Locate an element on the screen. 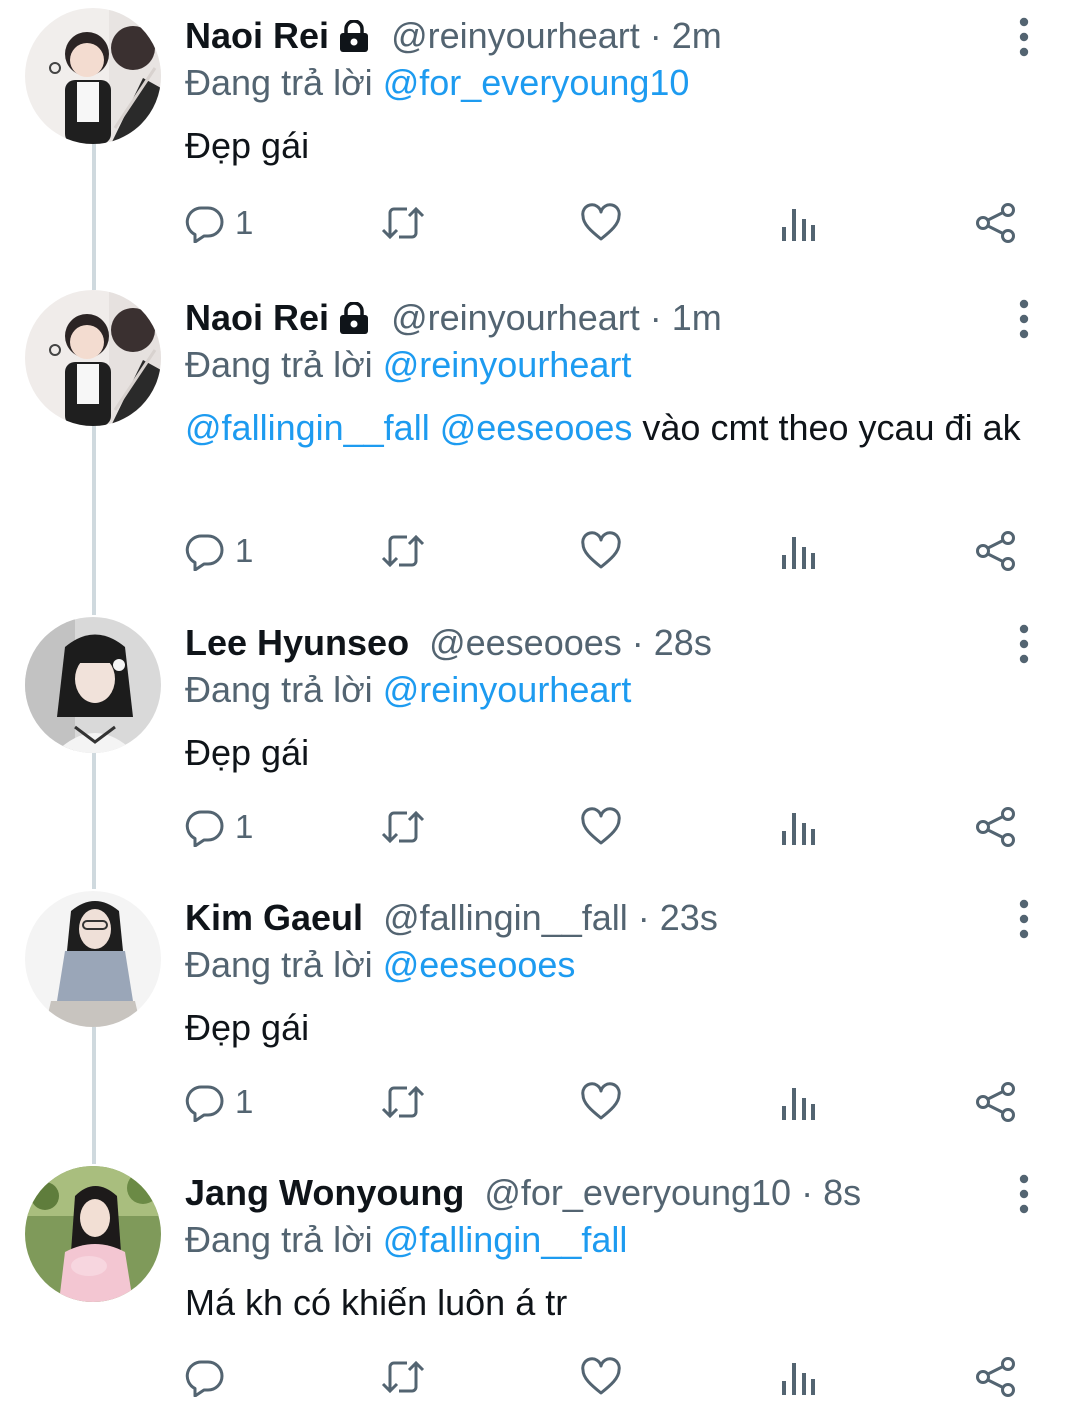 This screenshot has width=1080, height=1412. timestamp: · 23s is located at coordinates (678, 917).